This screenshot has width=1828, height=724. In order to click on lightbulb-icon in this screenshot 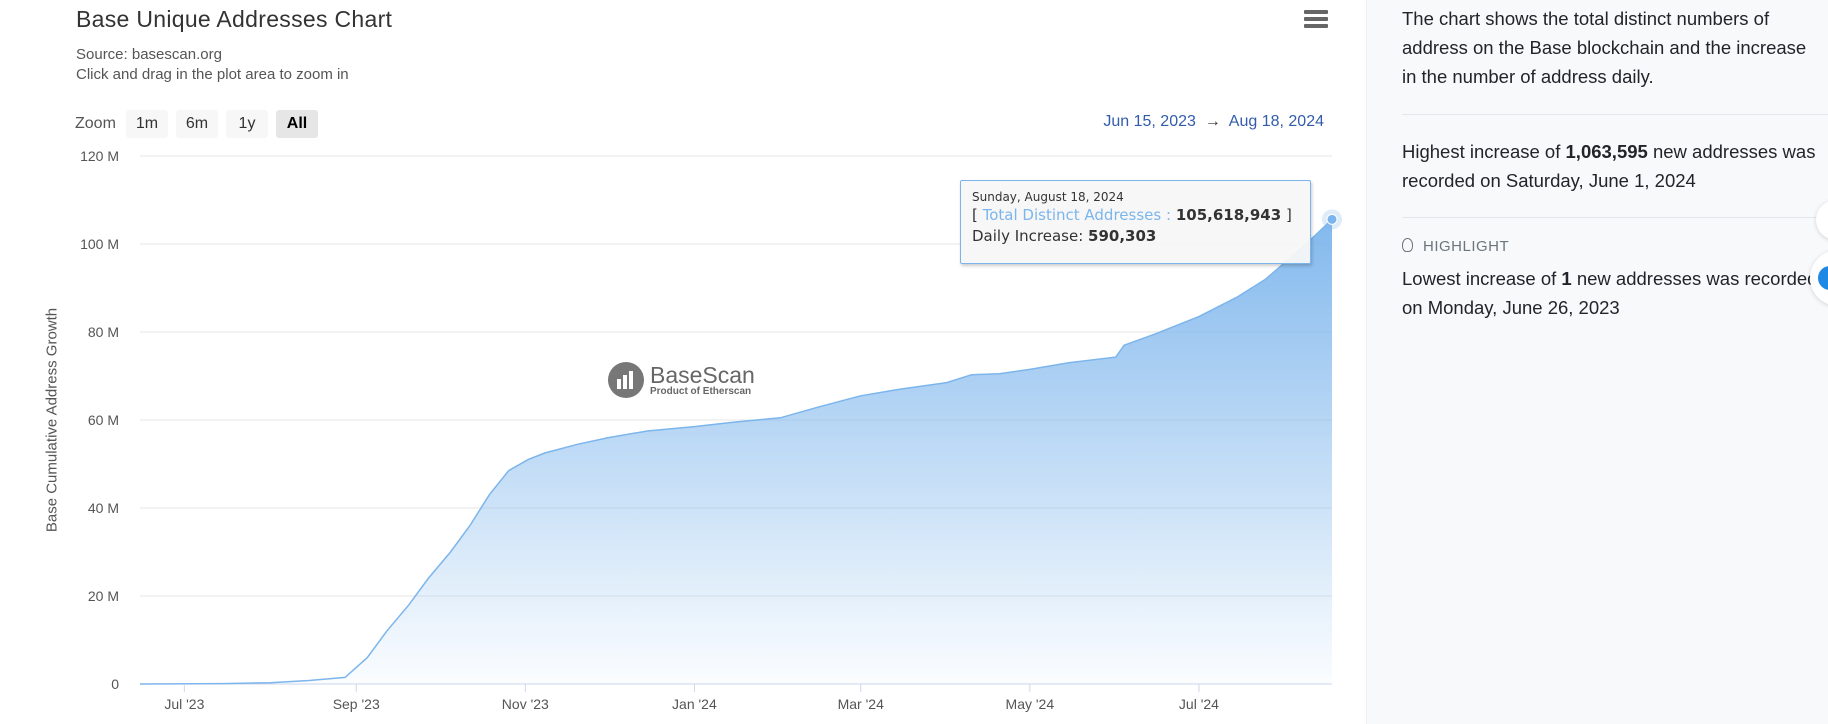, I will do `click(1407, 245)`.